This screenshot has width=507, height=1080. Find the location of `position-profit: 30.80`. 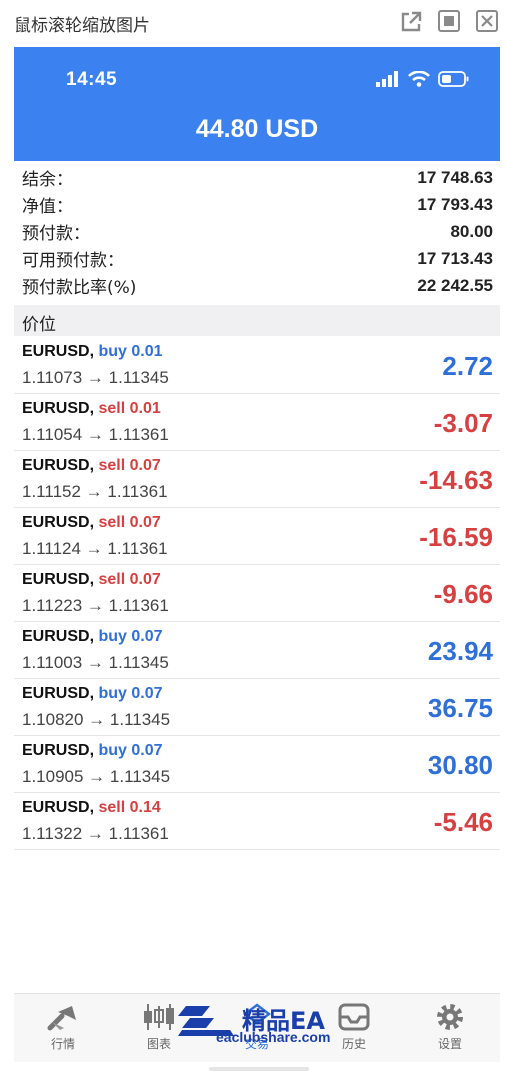

position-profit: 30.80 is located at coordinates (460, 765).